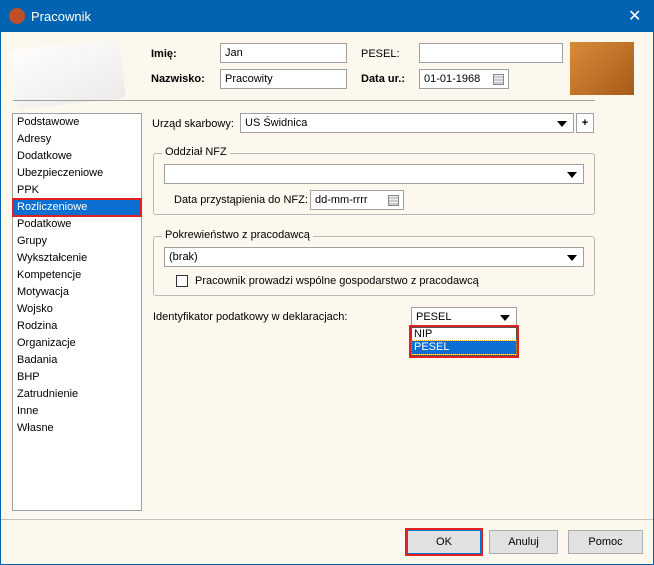  Describe the element at coordinates (77, 326) in the screenshot. I see `sidebar-item: Rodzina` at that location.